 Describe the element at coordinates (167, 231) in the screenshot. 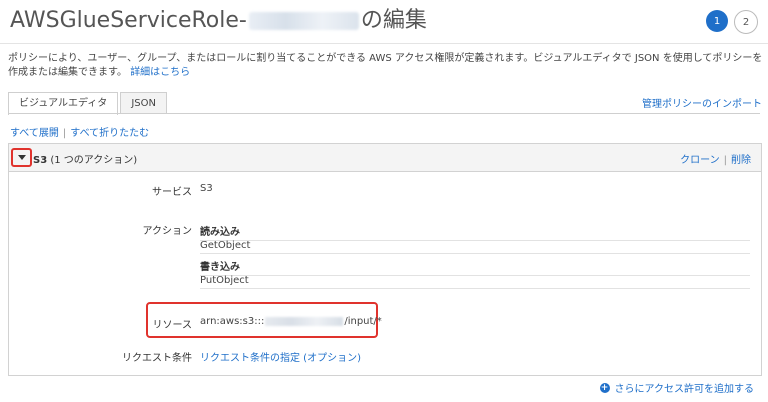

I see `actions-label: アクション` at that location.